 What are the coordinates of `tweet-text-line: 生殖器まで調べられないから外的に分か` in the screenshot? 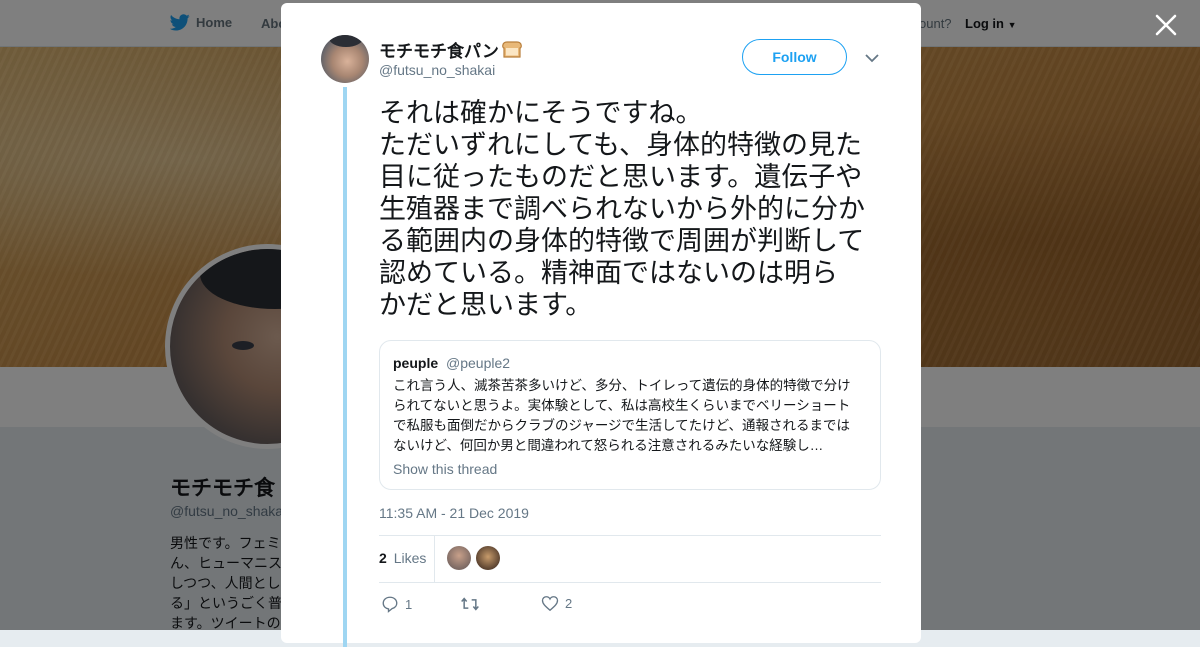 It's located at (622, 209).